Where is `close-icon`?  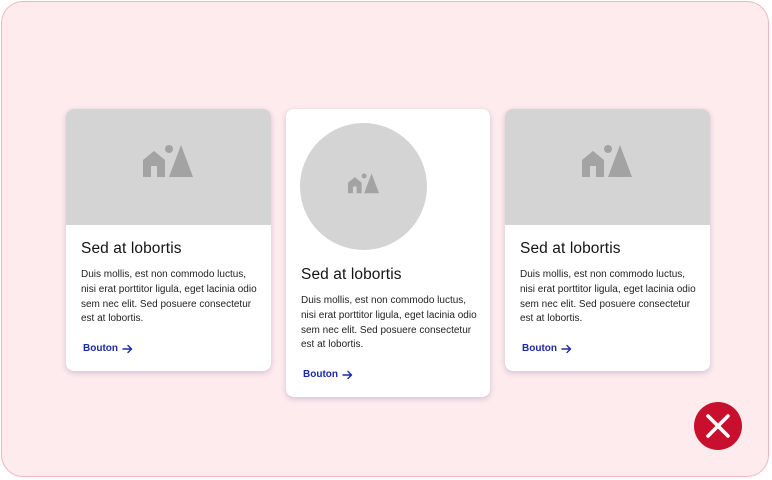
close-icon is located at coordinates (718, 426).